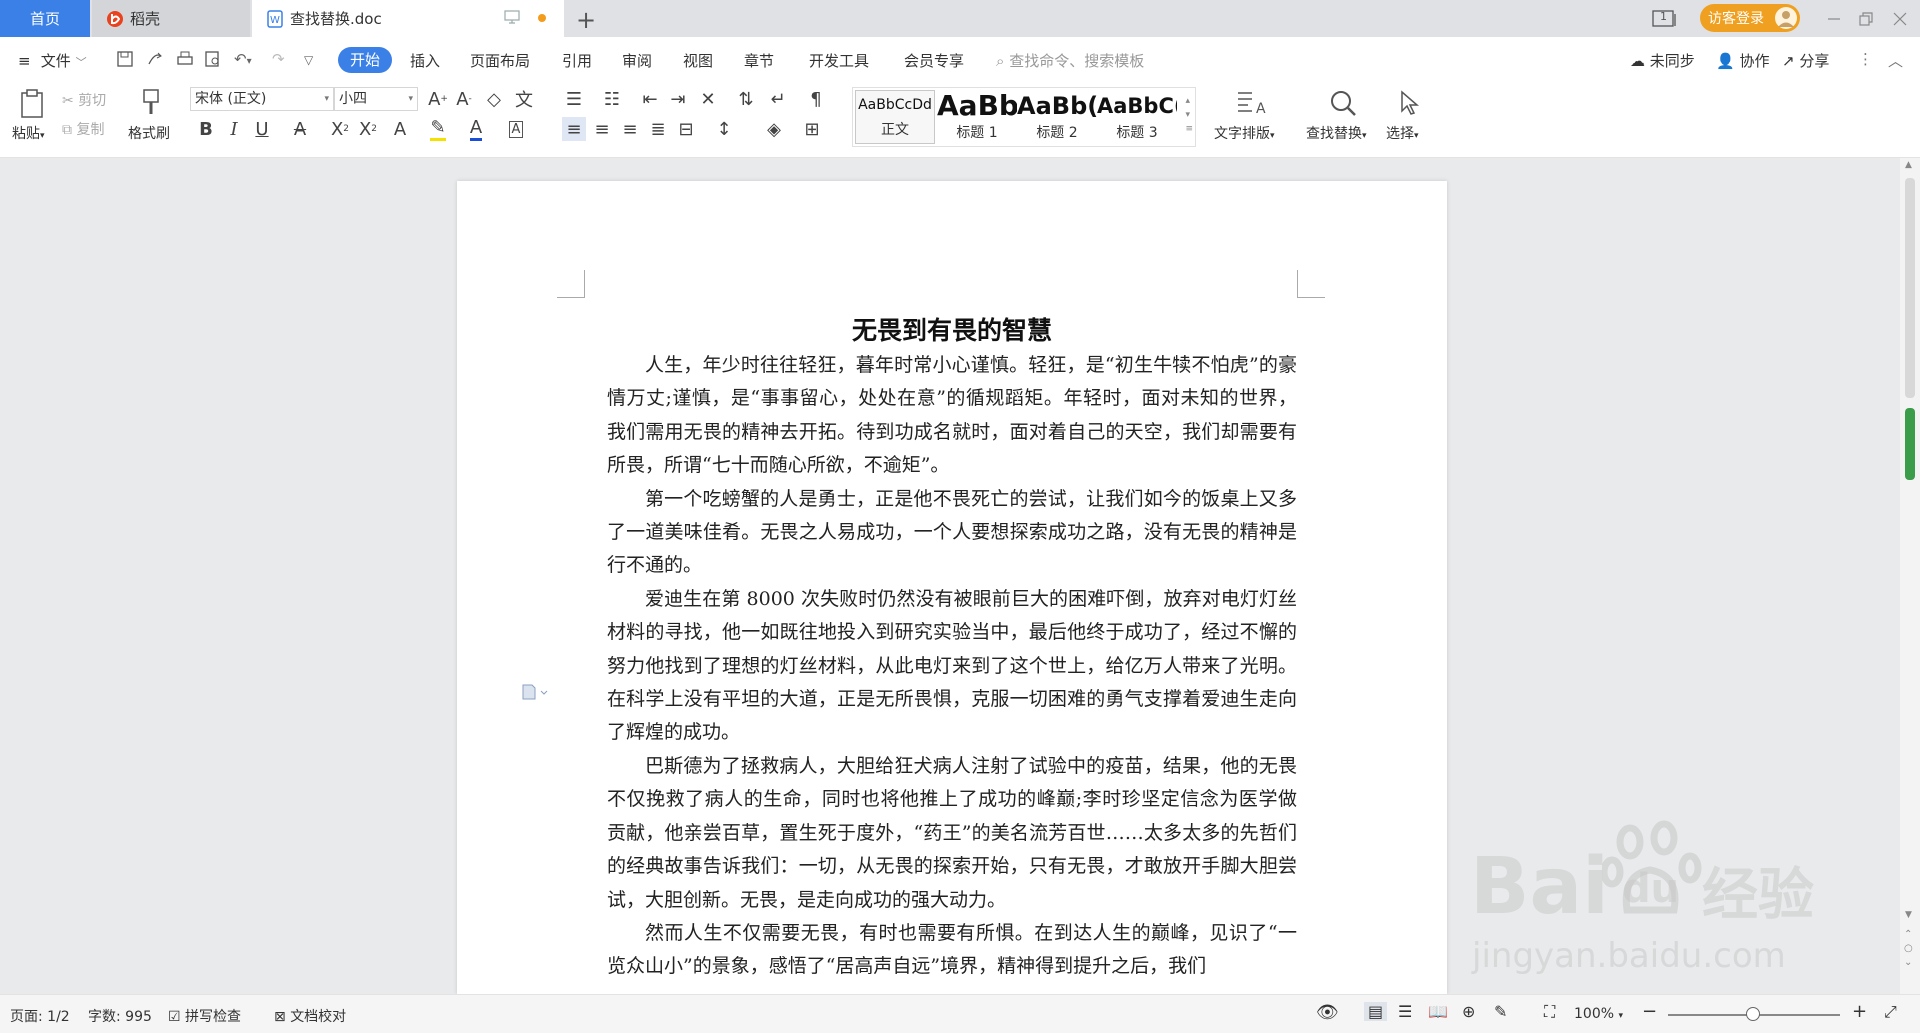 This screenshot has width=1920, height=1033. I want to click on more-options-icon: ⋮, so click(1865, 59).